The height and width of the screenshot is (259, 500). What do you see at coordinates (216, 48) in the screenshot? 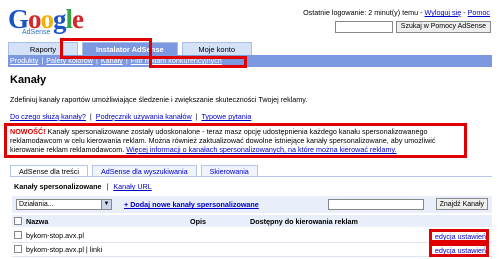
I see `tab-moje-konto: Moje konto` at bounding box center [216, 48].